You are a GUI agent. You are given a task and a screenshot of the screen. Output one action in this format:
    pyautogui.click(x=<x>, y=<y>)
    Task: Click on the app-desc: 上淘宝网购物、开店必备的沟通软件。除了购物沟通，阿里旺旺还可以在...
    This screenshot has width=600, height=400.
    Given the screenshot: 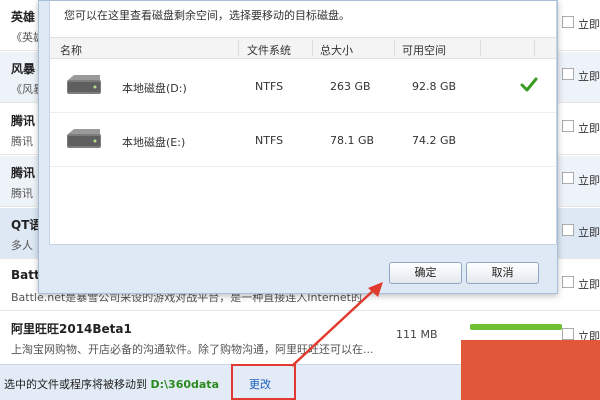 What is the action you would take?
    pyautogui.click(x=192, y=349)
    